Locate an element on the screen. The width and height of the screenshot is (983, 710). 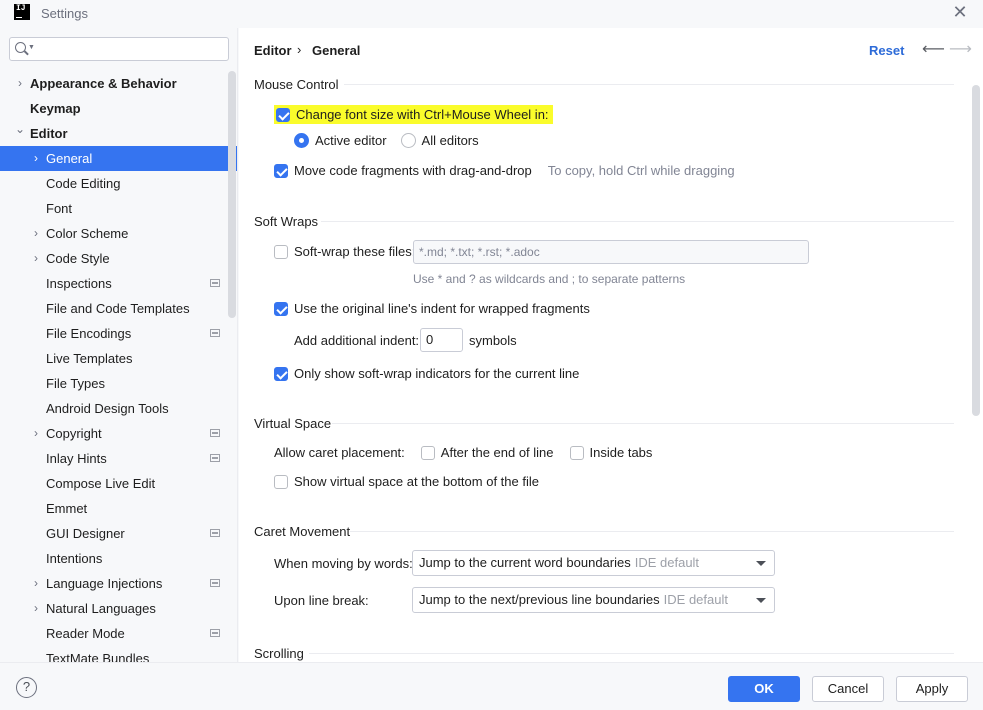
after-end-label: After the end of line is located at coordinates (497, 452).